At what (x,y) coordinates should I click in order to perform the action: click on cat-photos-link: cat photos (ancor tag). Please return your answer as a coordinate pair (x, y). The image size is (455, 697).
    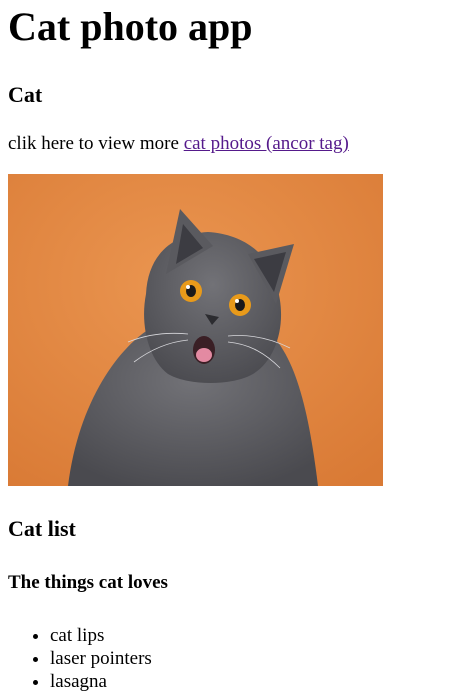
    Looking at the image, I should click on (266, 143).